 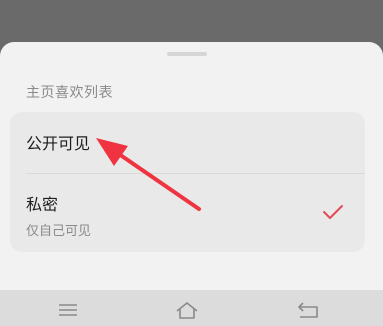 I want to click on option-private-label: 私密, so click(x=42, y=204).